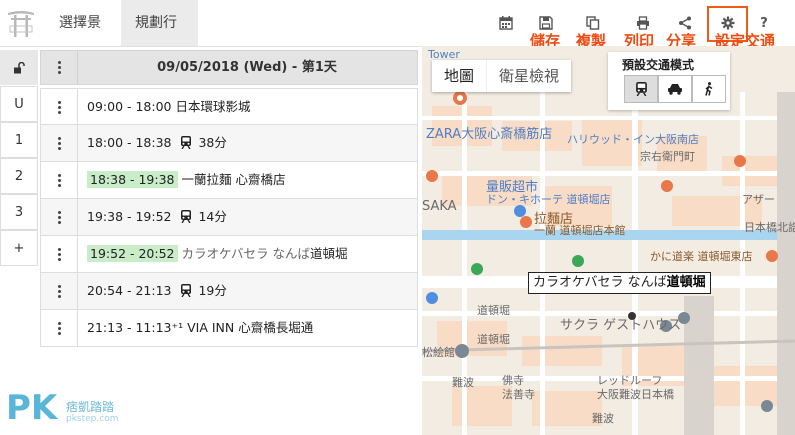 The image size is (795, 435). Describe the element at coordinates (600, 282) in the screenshot. I see `place-label-name: カラオケバセラ なんば` at that location.